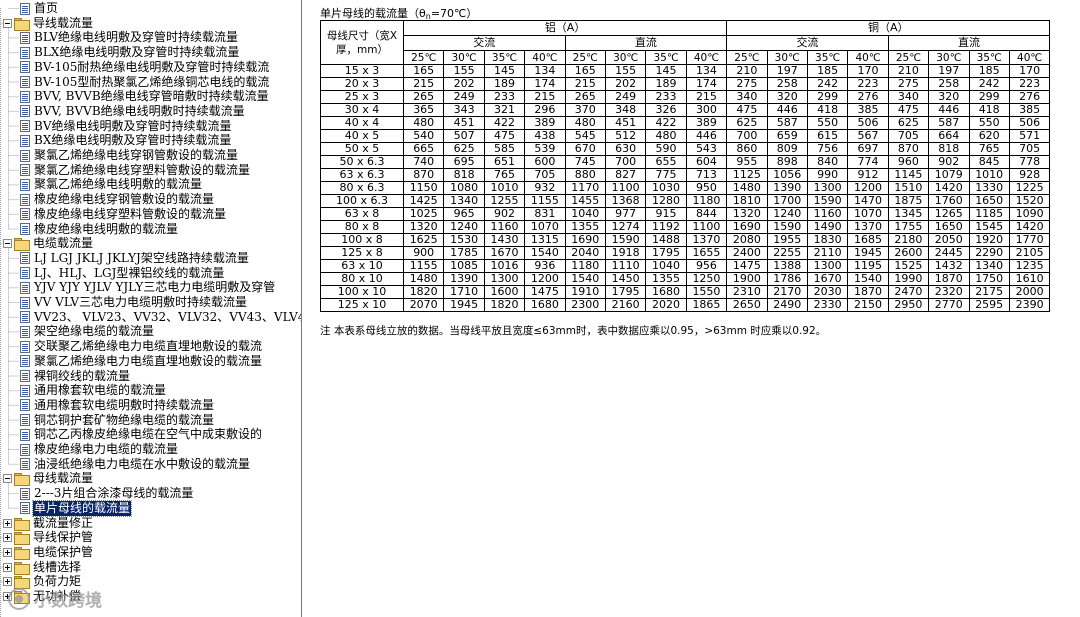 The height and width of the screenshot is (617, 1080). I want to click on ampacity-cell: 1240, so click(464, 227).